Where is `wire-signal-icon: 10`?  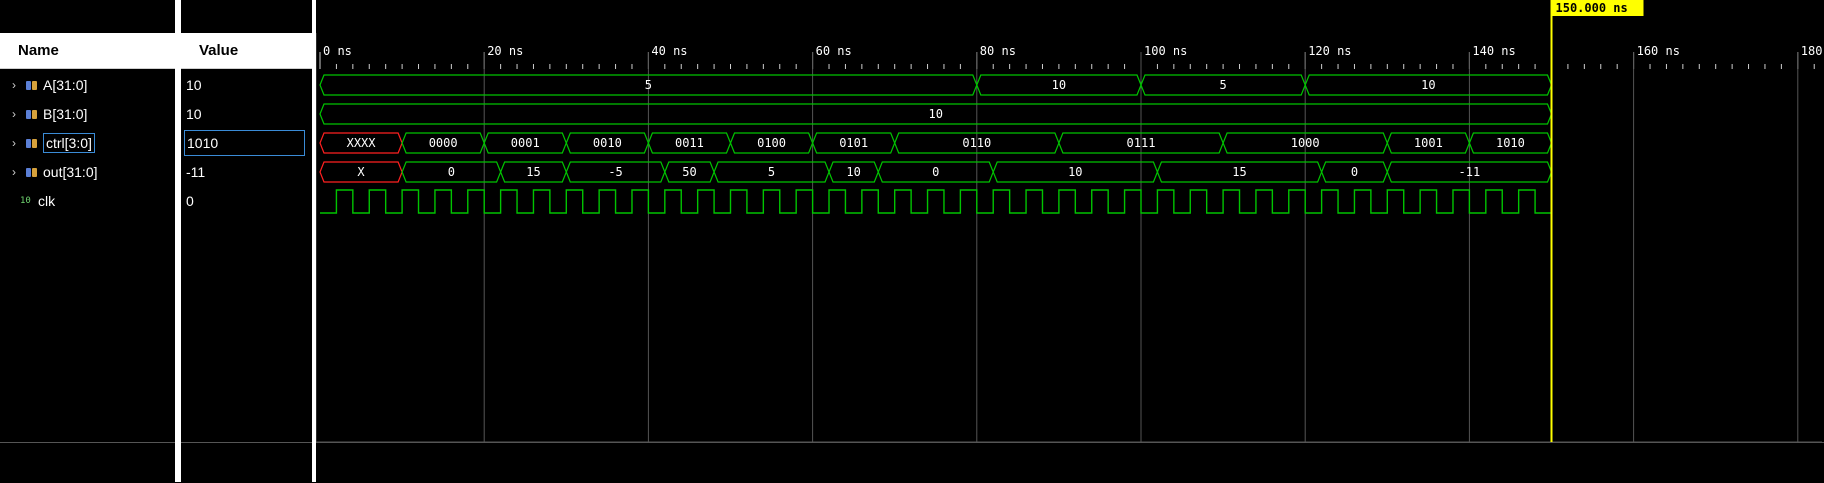 wire-signal-icon: 10 is located at coordinates (25, 201).